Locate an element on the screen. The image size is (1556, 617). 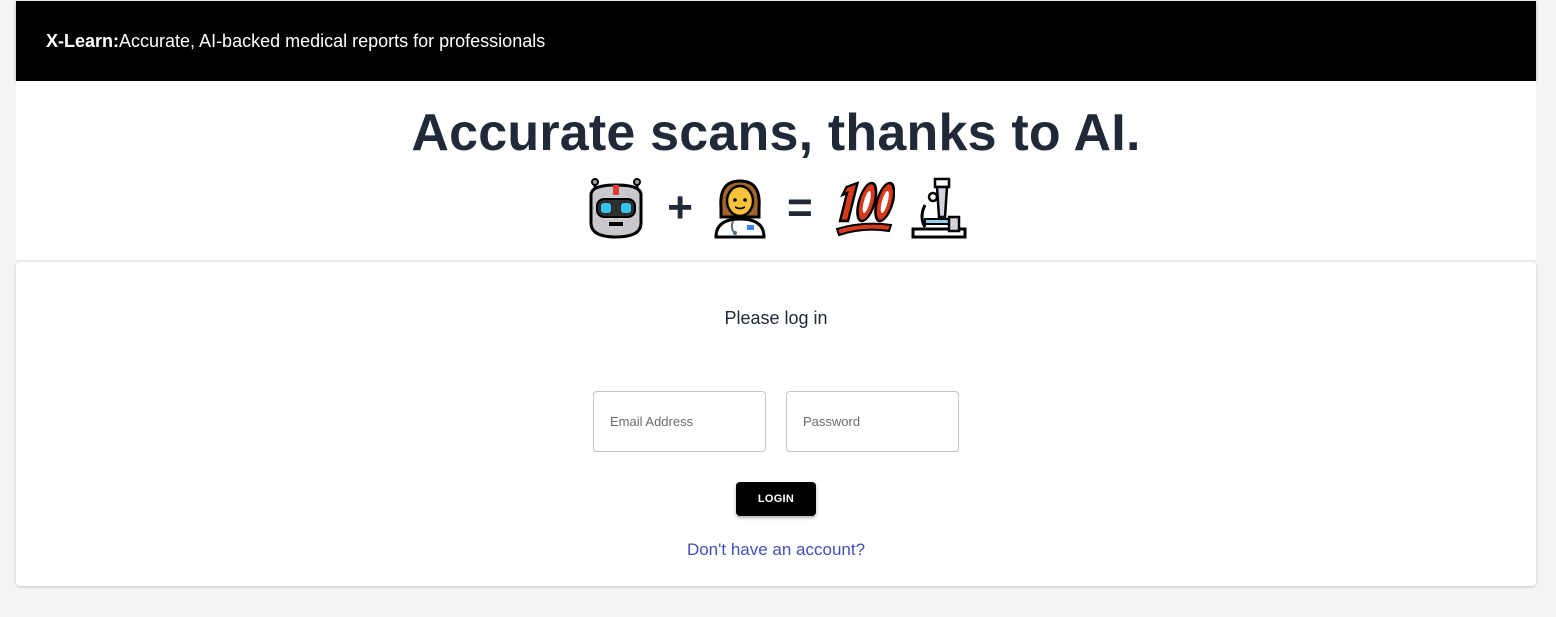
hundred-points-icon is located at coordinates (864, 208).